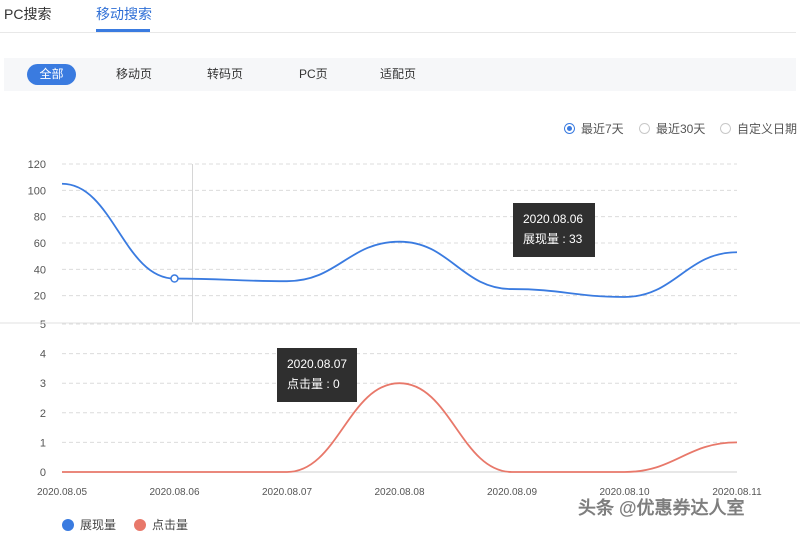 The image size is (800, 533). What do you see at coordinates (37, 165) in the screenshot?
I see `y-tick-label-top: 120` at bounding box center [37, 165].